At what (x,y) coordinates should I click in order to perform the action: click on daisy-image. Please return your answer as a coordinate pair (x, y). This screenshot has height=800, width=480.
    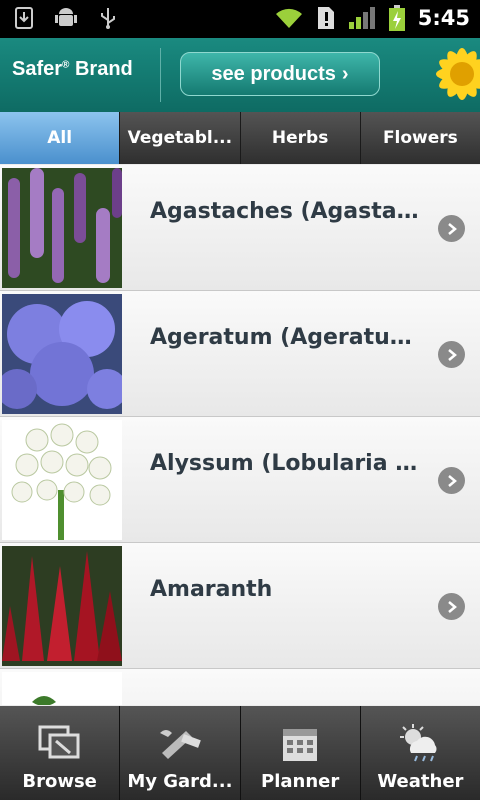
    Looking at the image, I should click on (440, 75).